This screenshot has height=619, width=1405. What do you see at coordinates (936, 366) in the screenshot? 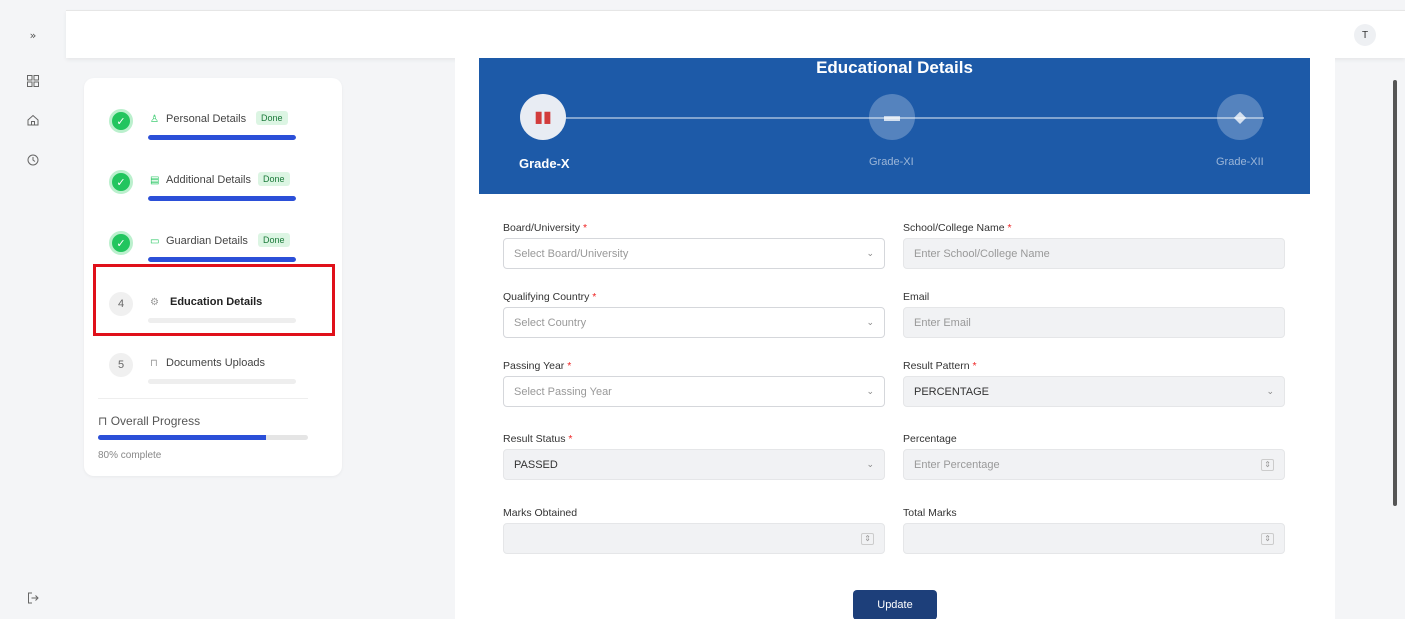
I see `pattern-label: Result Pattern` at bounding box center [936, 366].